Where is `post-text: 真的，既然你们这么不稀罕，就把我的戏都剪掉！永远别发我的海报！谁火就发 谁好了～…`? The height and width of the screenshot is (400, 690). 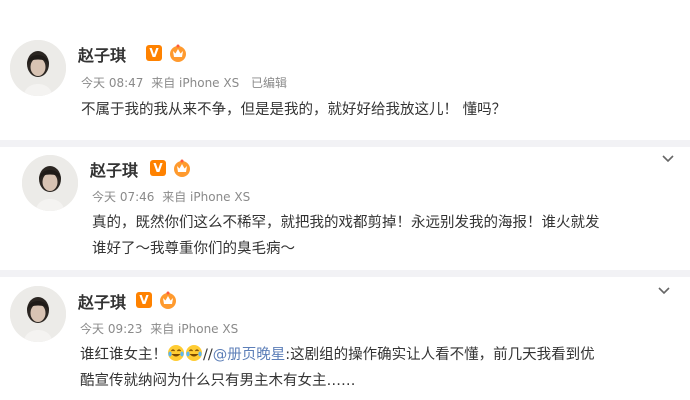 post-text: 真的，既然你们这么不稀罕，就把我的戏都剪掉！永远别发我的海报！谁火就发 谁好了～… is located at coordinates (346, 236).